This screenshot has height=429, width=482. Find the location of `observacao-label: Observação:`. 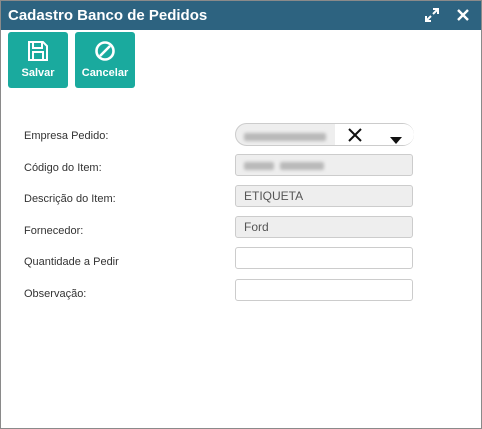

observacao-label: Observação: is located at coordinates (55, 294).